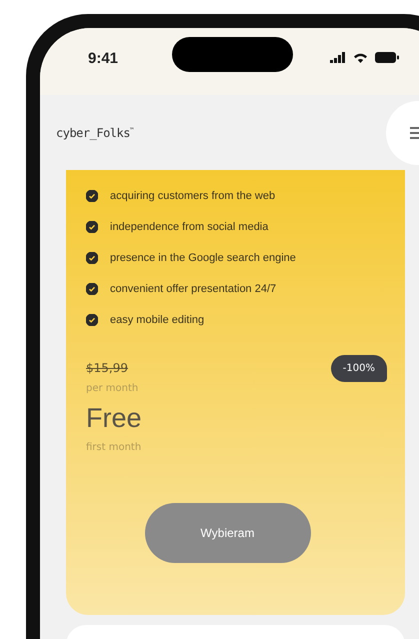 The image size is (419, 639). Describe the element at coordinates (157, 320) in the screenshot. I see `feature-text: easy mobile editing` at that location.